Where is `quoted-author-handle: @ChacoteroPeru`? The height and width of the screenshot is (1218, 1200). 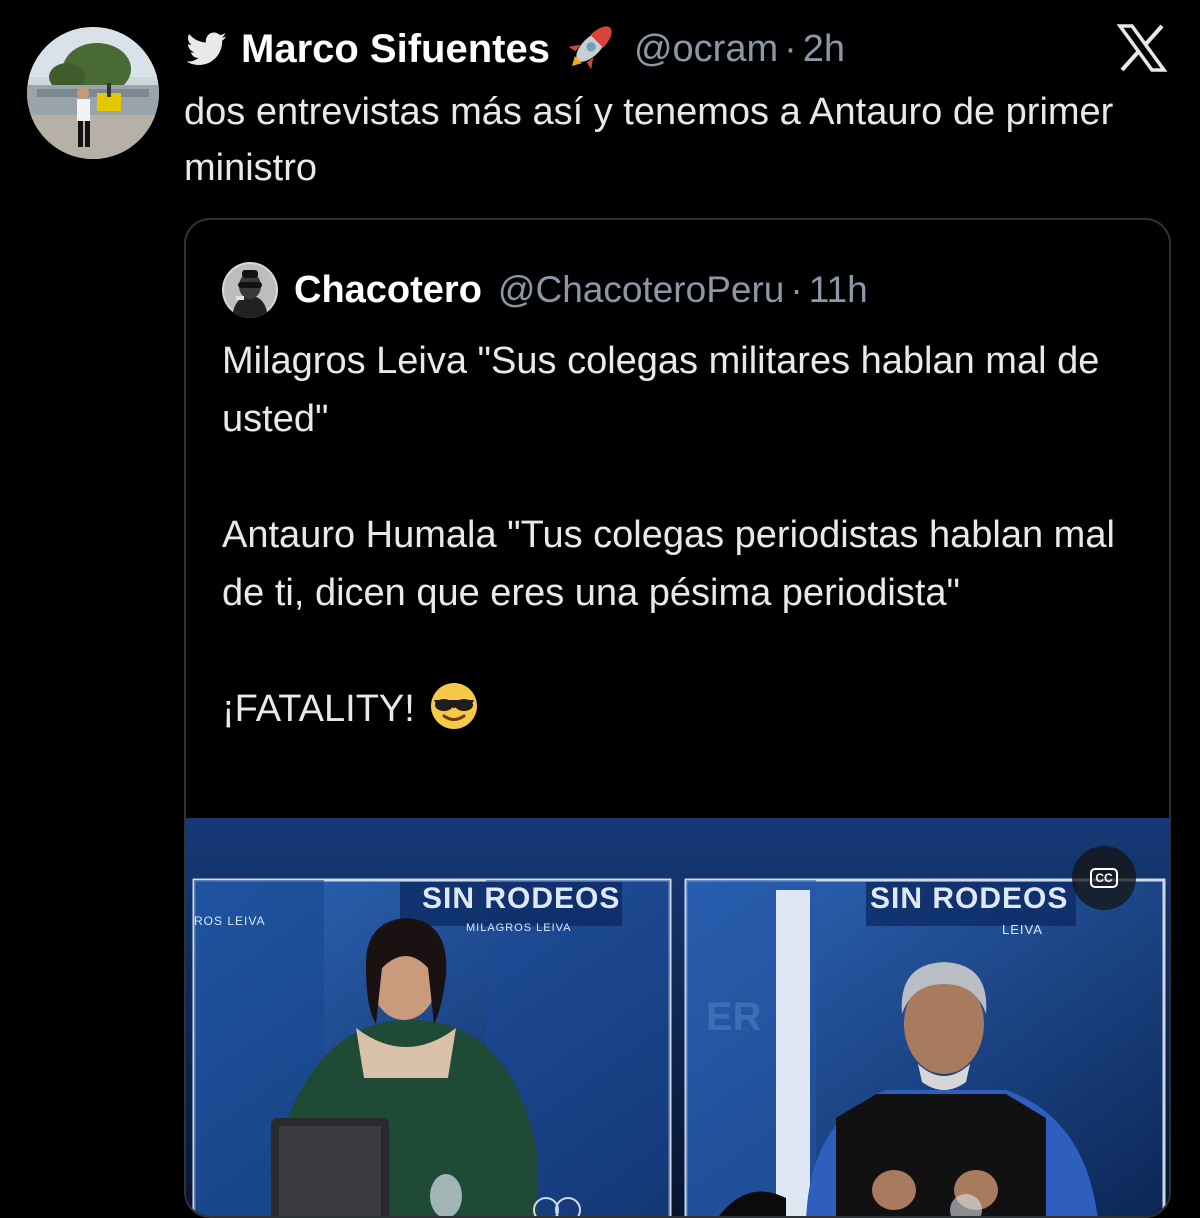 quoted-author-handle: @ChacoteroPeru is located at coordinates (641, 290).